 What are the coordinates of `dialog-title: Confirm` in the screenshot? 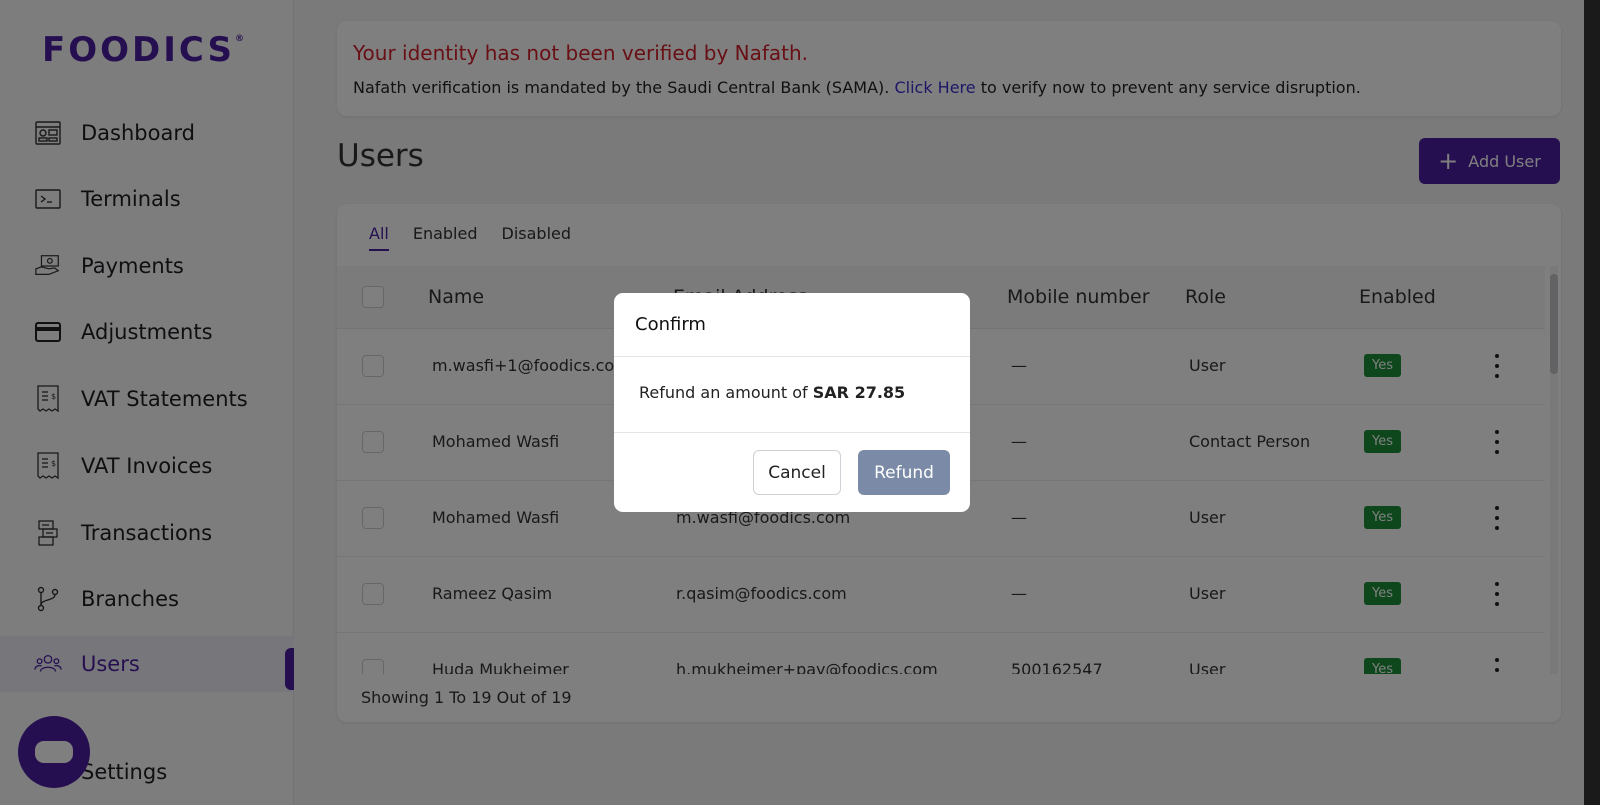 It's located at (670, 324).